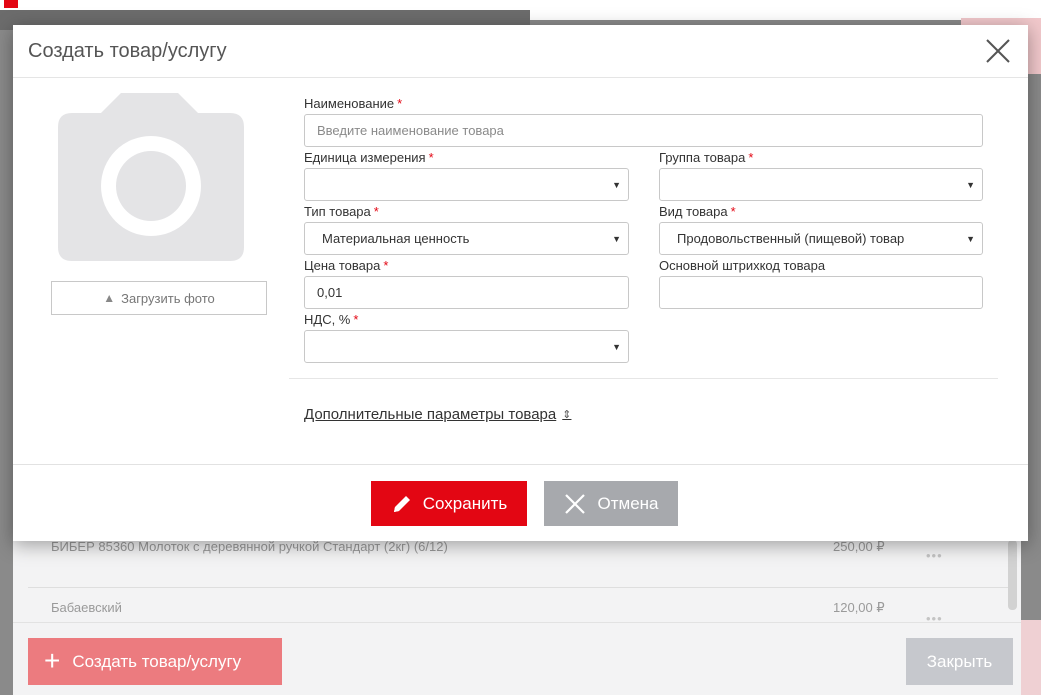 Image resolution: width=1041 pixels, height=695 pixels. What do you see at coordinates (628, 503) in the screenshot?
I see `cancel-label: Отмена` at bounding box center [628, 503].